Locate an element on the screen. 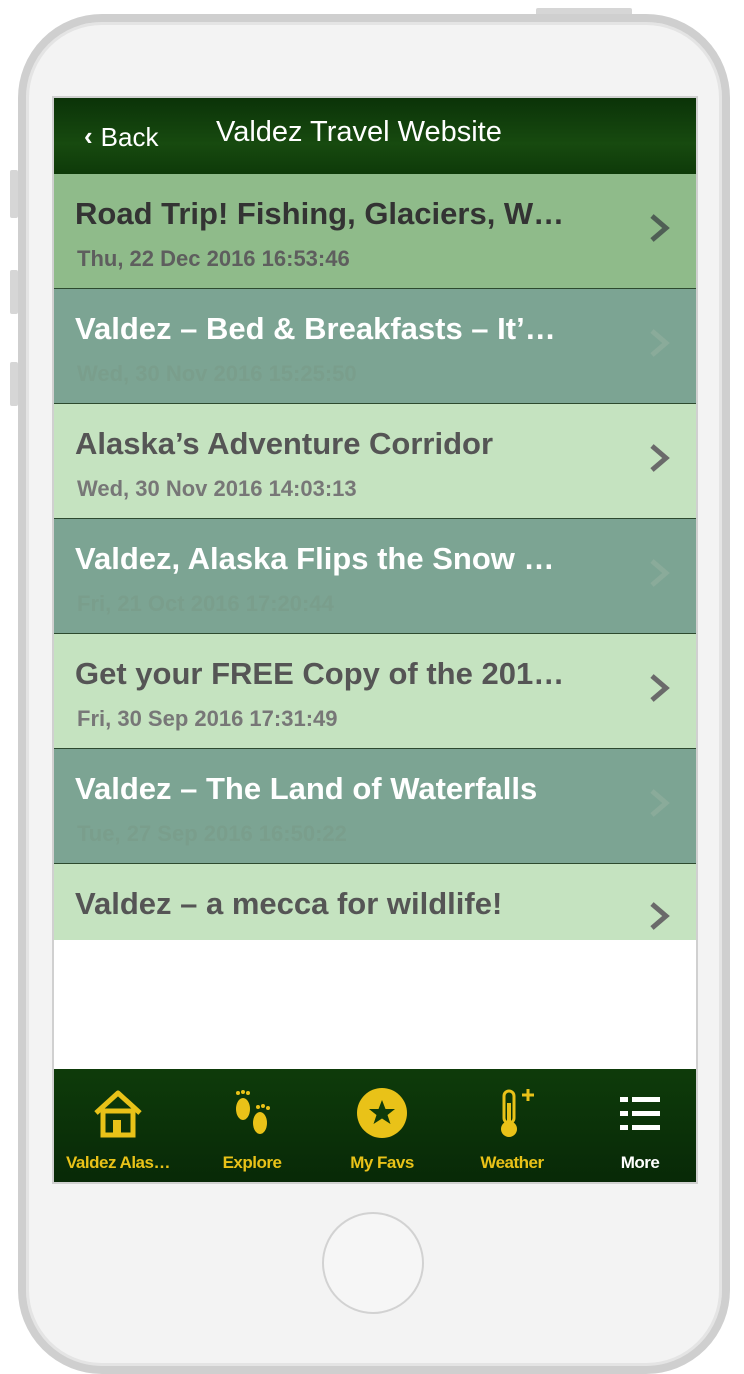  footprints-icon is located at coordinates (253, 1112).